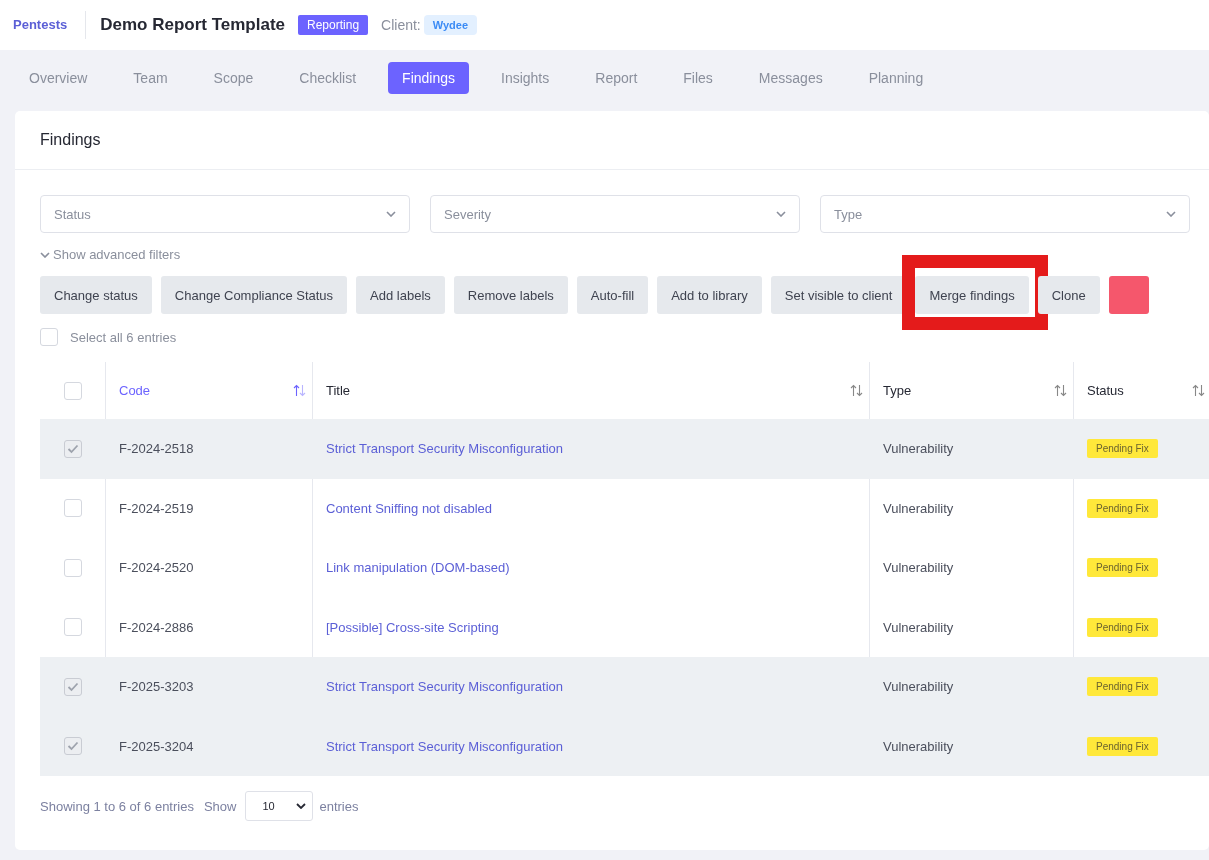 This screenshot has height=860, width=1209. Describe the element at coordinates (428, 78) in the screenshot. I see `nav-tab: Findings` at that location.